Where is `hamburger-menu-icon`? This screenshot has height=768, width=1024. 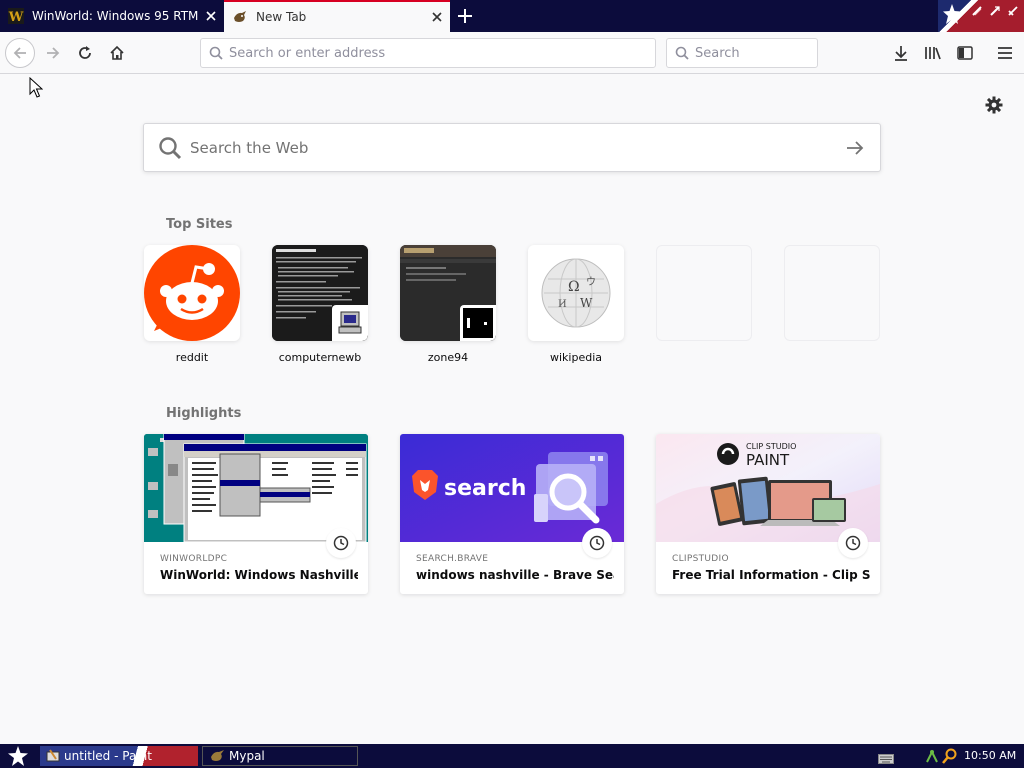
hamburger-menu-icon is located at coordinates (1005, 53).